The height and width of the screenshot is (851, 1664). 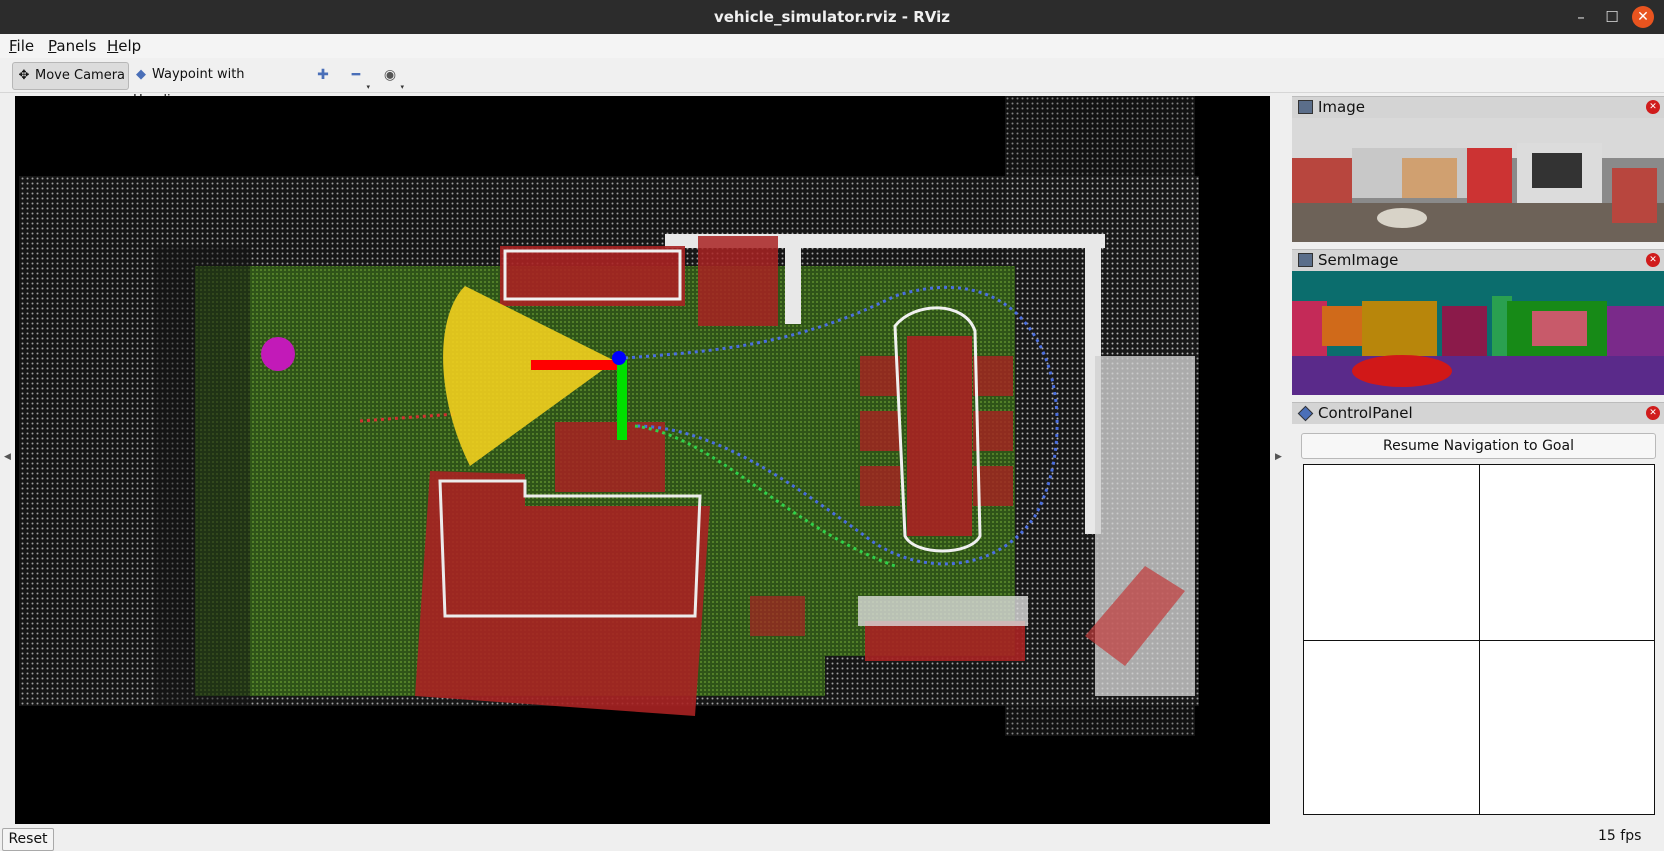 I want to click on minimize-icon: –, so click(x=1581, y=17).